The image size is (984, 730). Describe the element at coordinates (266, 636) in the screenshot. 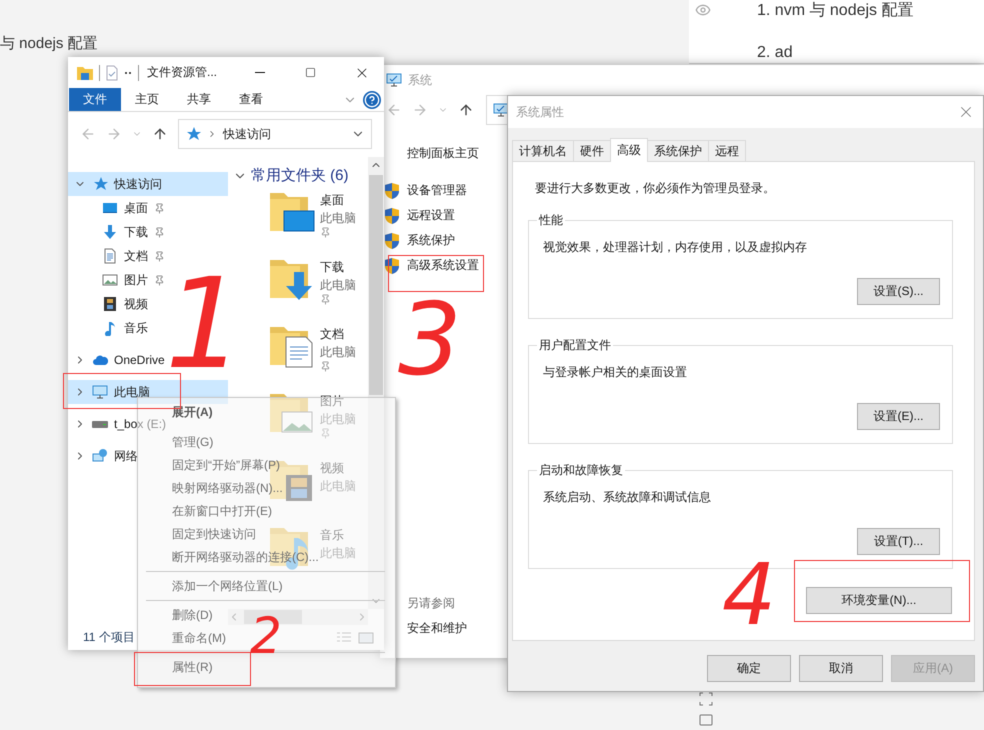

I see `annotation-number: 2` at that location.